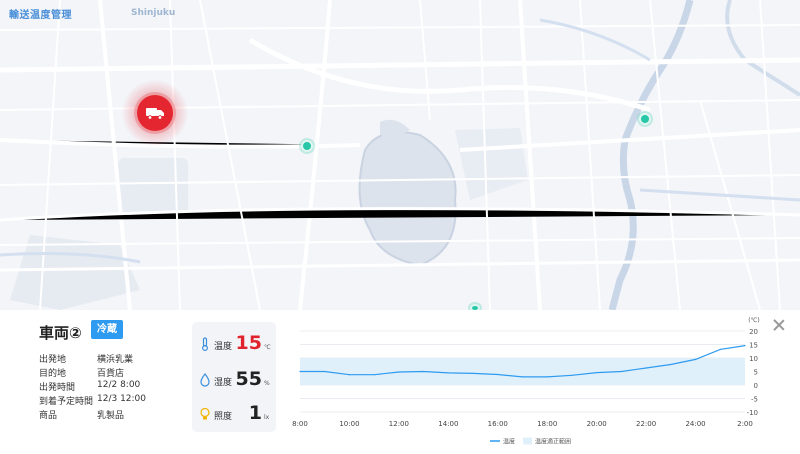 This screenshot has width=800, height=454. What do you see at coordinates (267, 417) in the screenshot?
I see `sensor-unit: lx` at bounding box center [267, 417].